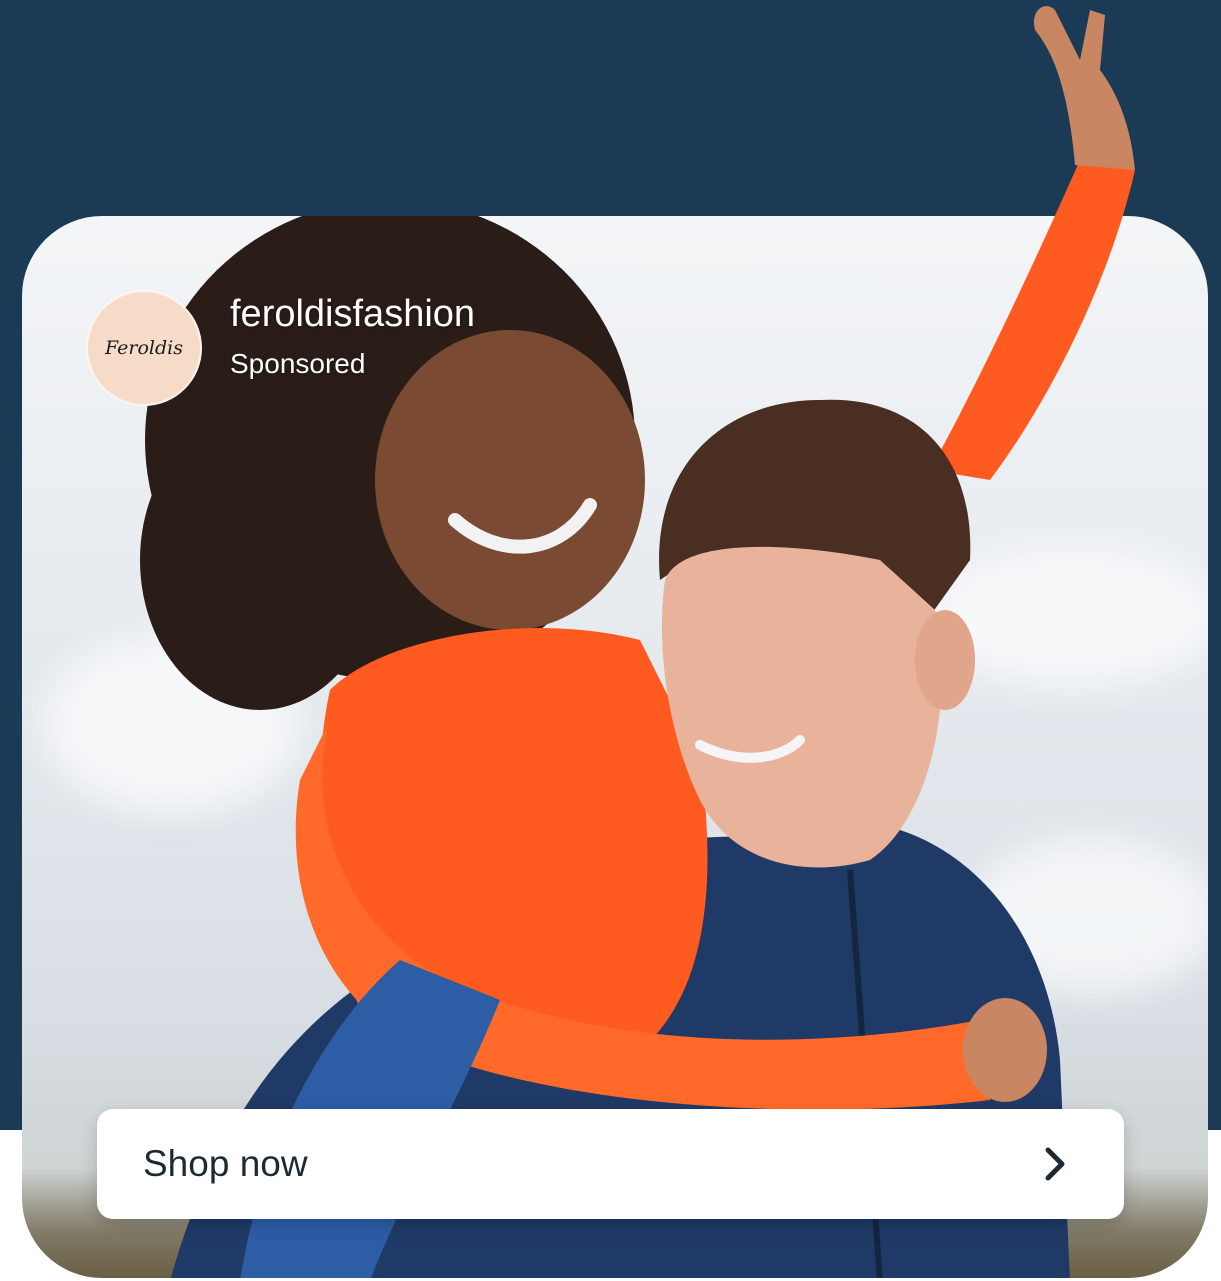 The image size is (1221, 1281). Describe the element at coordinates (298, 363) in the screenshot. I see `sponsored-label: Sponsored` at that location.